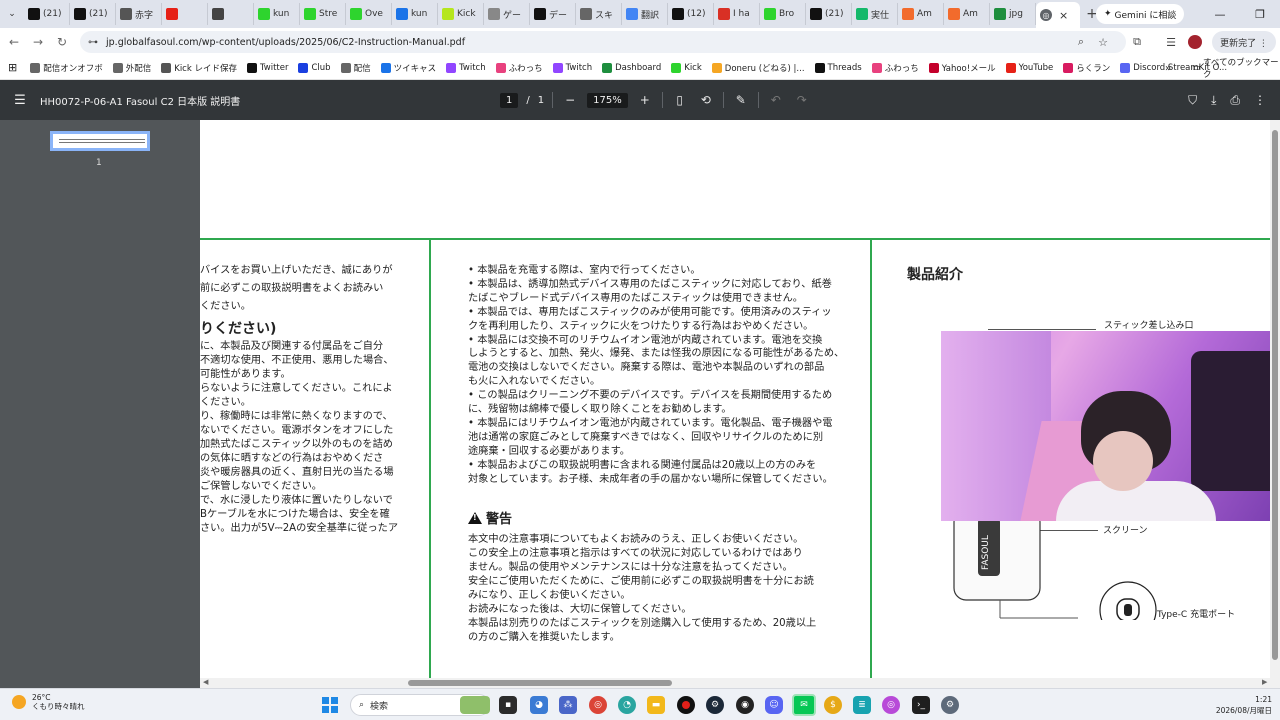 Image resolution: width=1280 pixels, height=720 pixels. I want to click on download-icon: ⤓, so click(1213, 100).